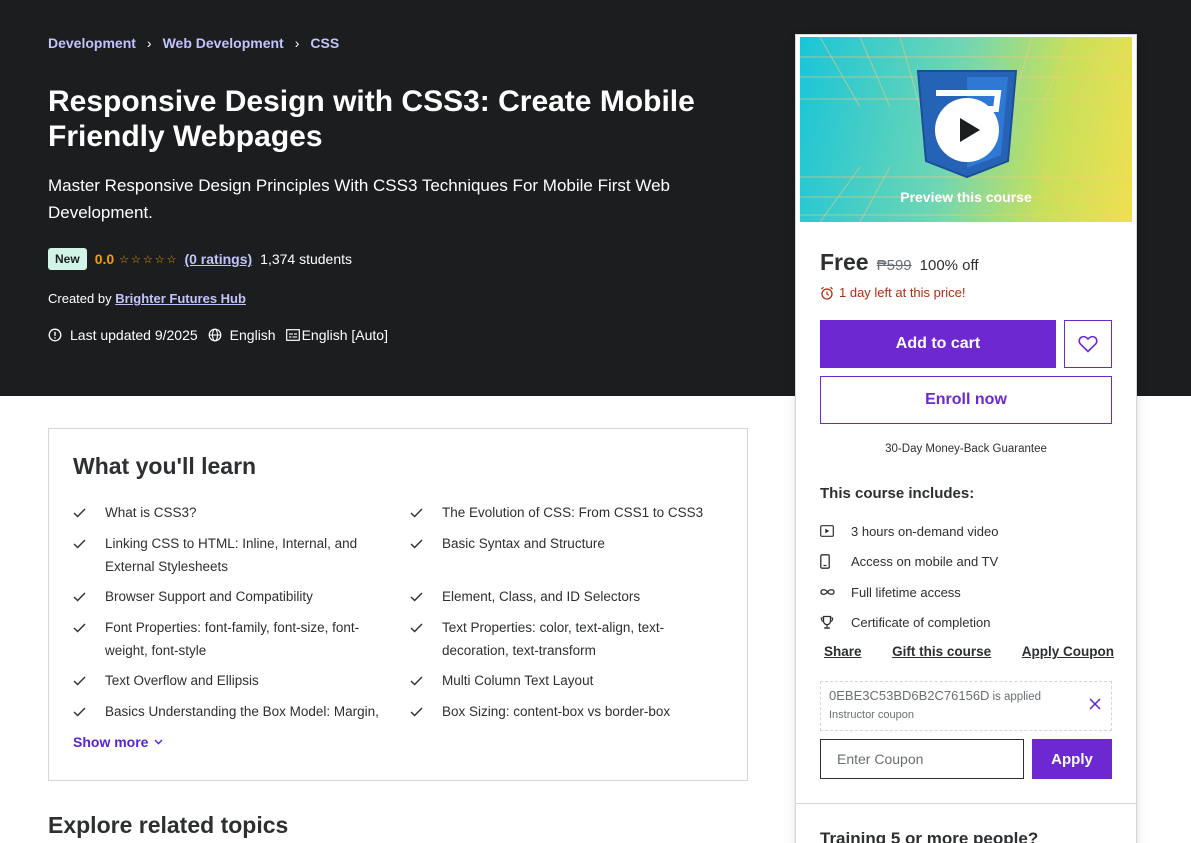 This screenshot has width=1191, height=843. Describe the element at coordinates (929, 836) in the screenshot. I see `training-heading: Training 5 or more people?` at that location.